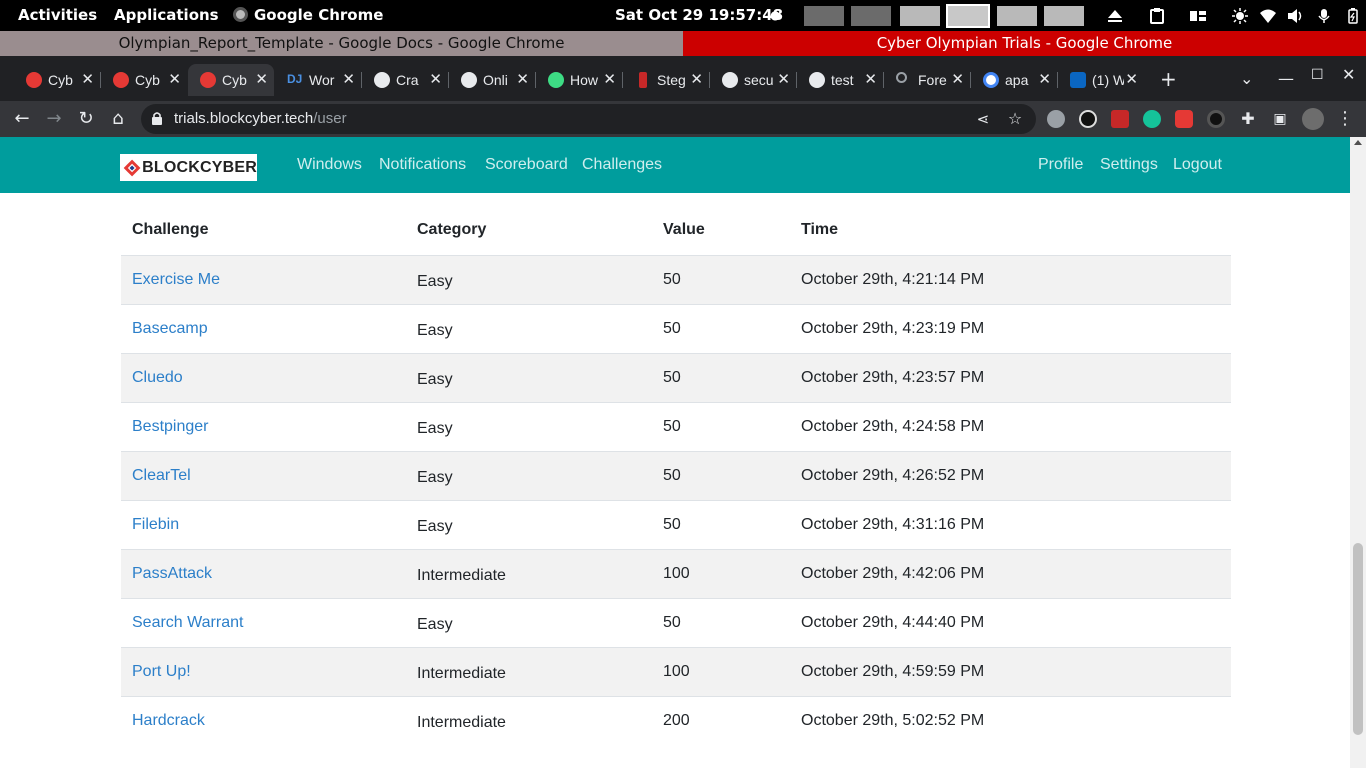 The width and height of the screenshot is (1366, 768). I want to click on challenge-link: PassAttack, so click(172, 573).